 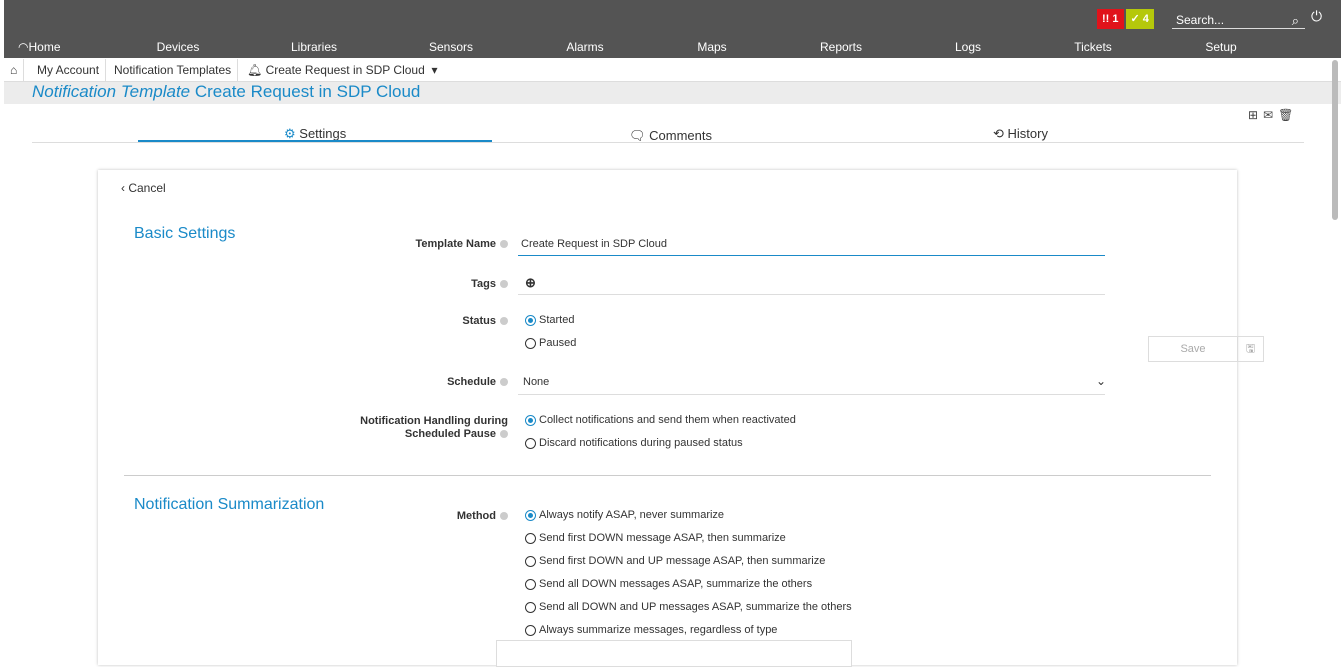 What do you see at coordinates (1093, 47) in the screenshot?
I see `nav-tickets: Tickets` at bounding box center [1093, 47].